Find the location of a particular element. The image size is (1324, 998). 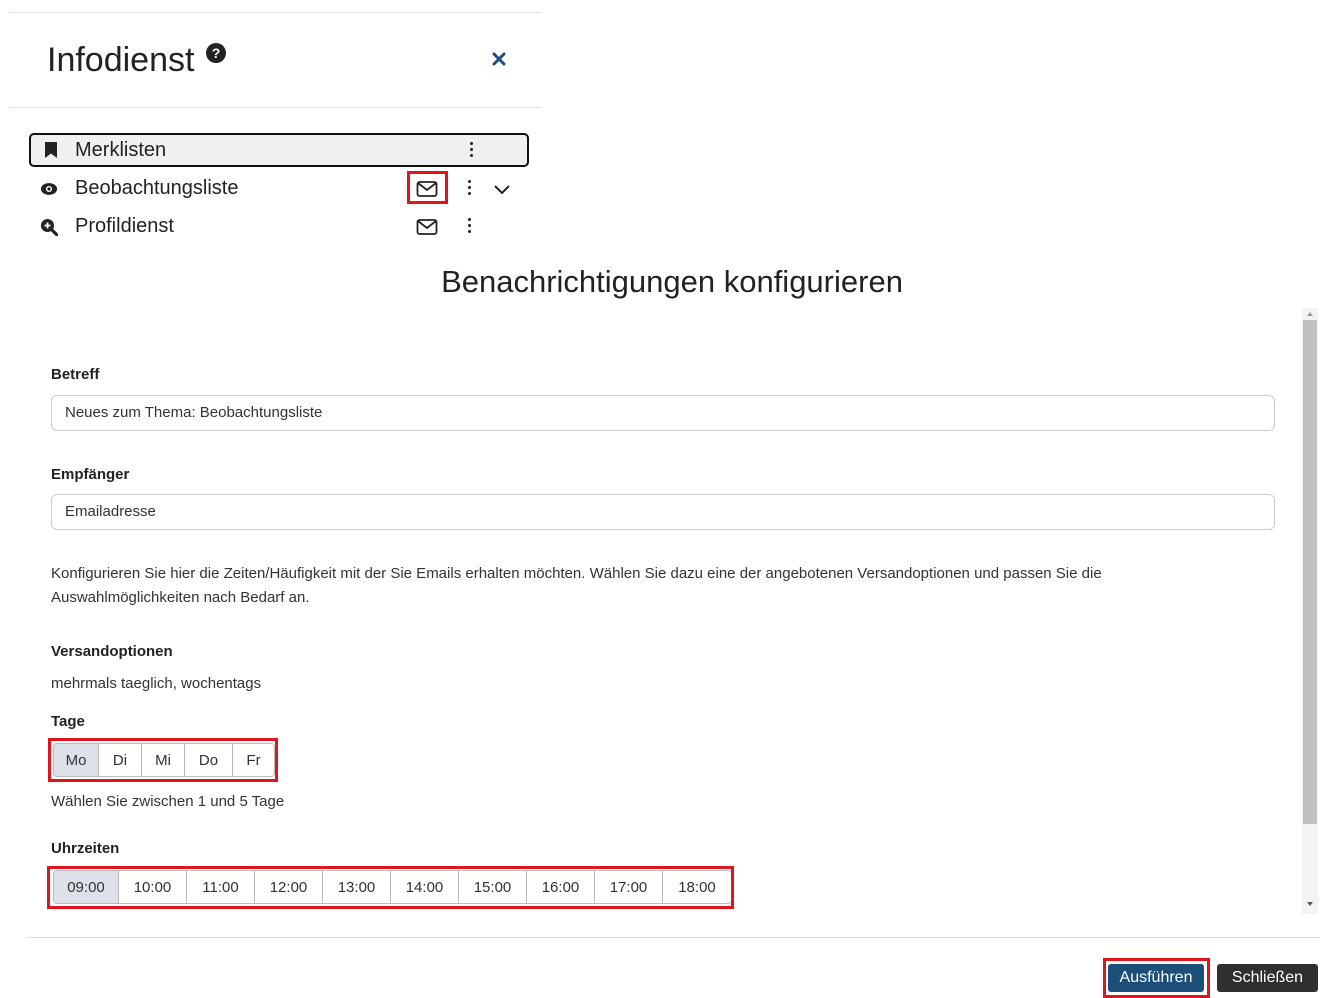

days-label: Tage is located at coordinates (68, 721).